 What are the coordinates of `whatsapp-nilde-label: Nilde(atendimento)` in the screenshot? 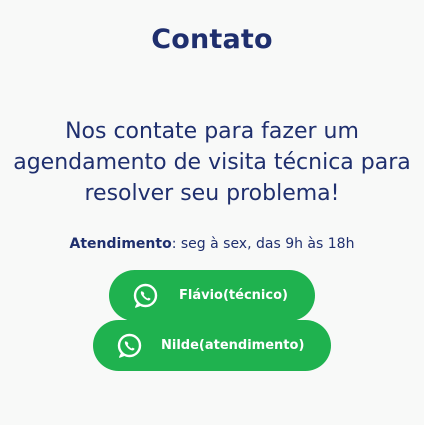 It's located at (233, 345).